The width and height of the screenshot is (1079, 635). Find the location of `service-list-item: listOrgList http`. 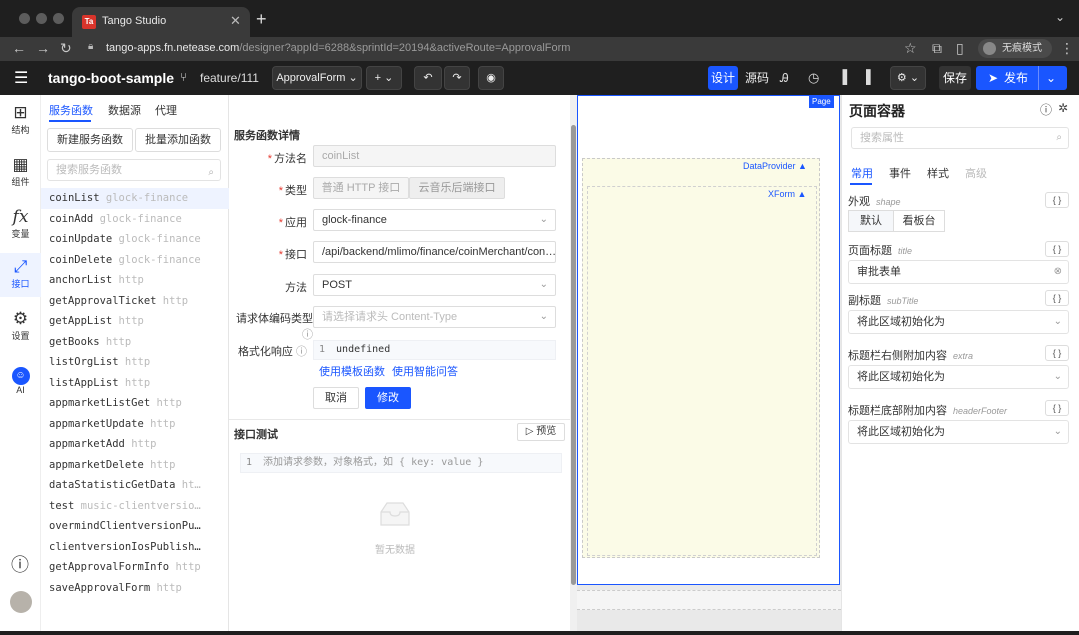

service-list-item: listOrgList http is located at coordinates (135, 362).